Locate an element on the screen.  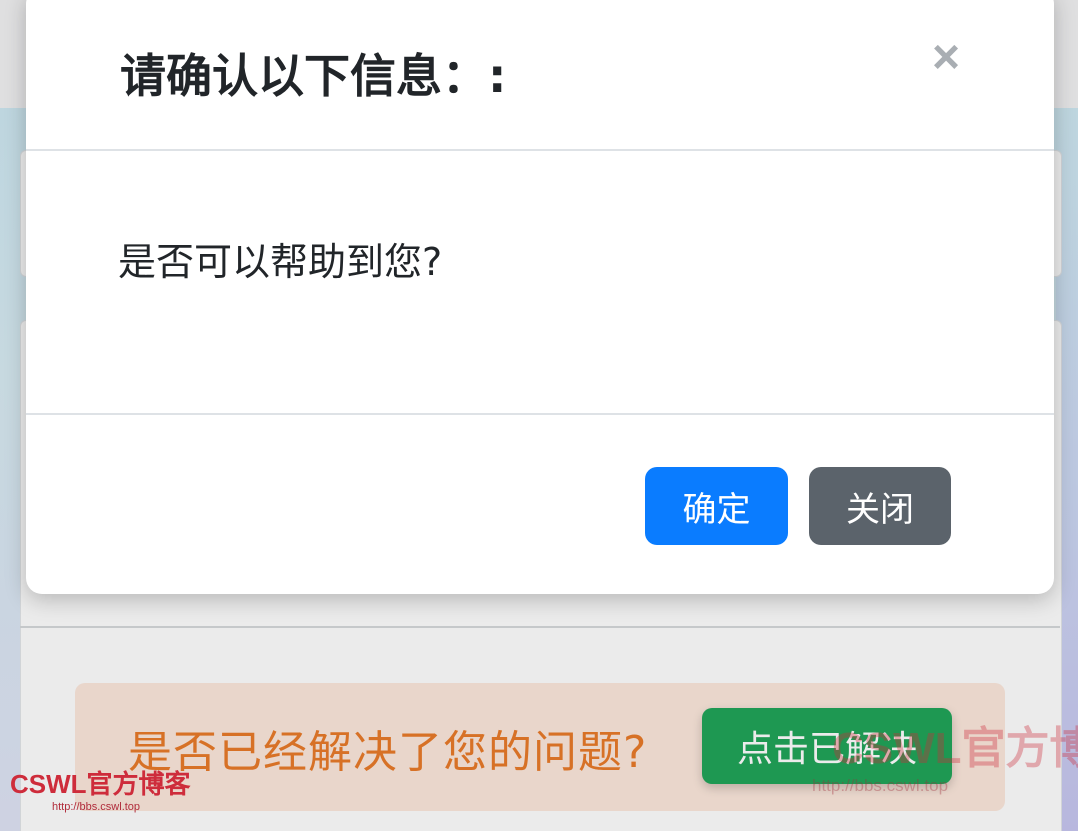
close-icon: × is located at coordinates (946, 58).